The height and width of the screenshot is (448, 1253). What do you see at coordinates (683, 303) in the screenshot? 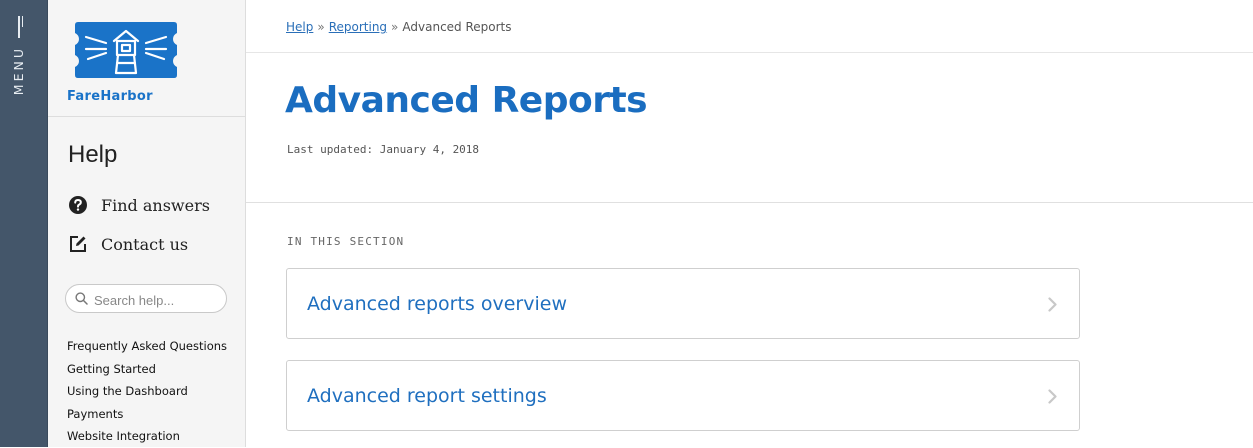
I see `advanced-reports-overview-card: Advanced reports overview` at bounding box center [683, 303].